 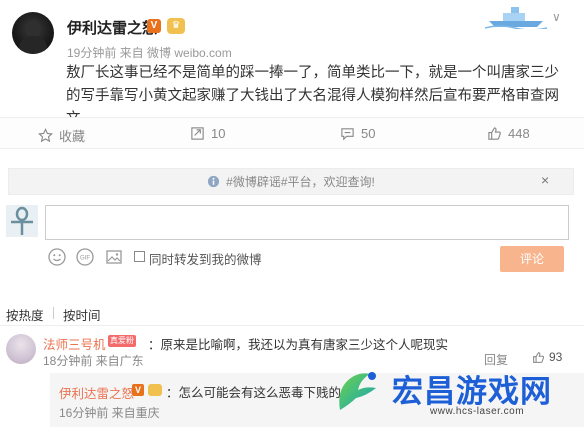 What do you see at coordinates (155, 390) in the screenshot?
I see `crown-icon` at bounding box center [155, 390].